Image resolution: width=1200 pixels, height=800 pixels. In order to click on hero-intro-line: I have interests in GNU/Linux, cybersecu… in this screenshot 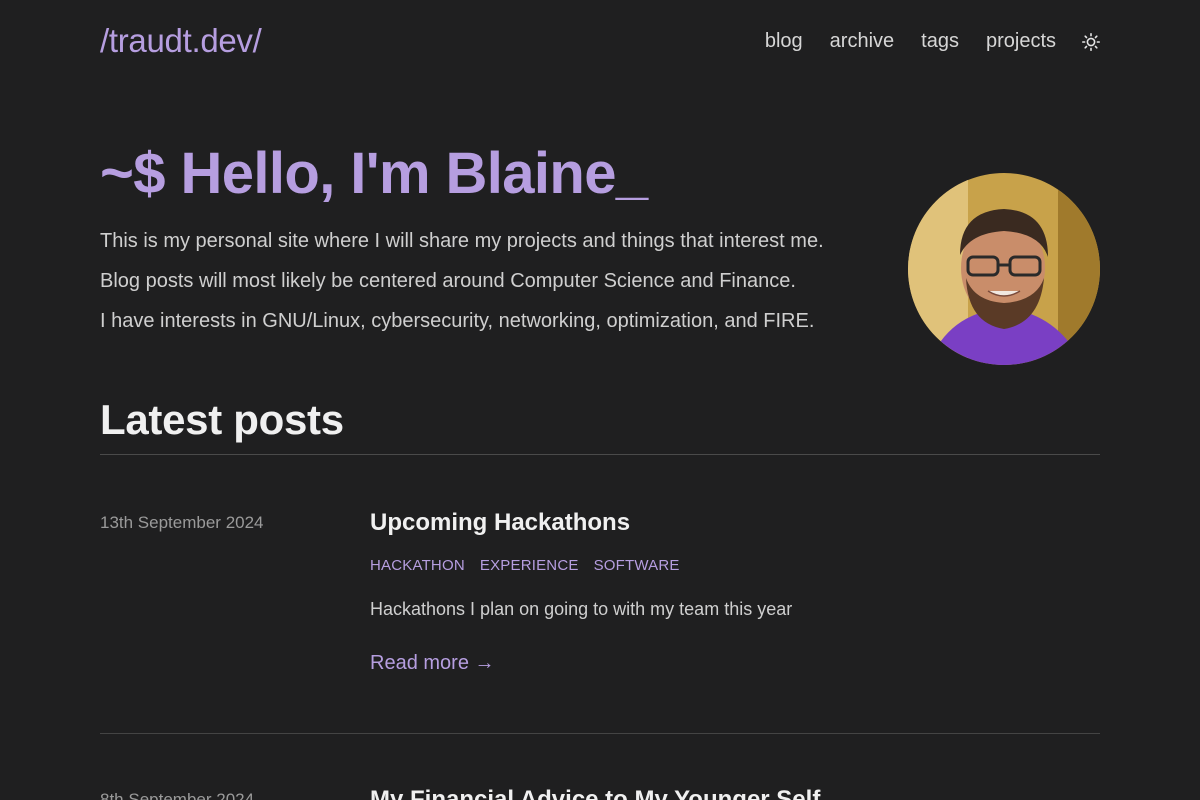, I will do `click(457, 321)`.